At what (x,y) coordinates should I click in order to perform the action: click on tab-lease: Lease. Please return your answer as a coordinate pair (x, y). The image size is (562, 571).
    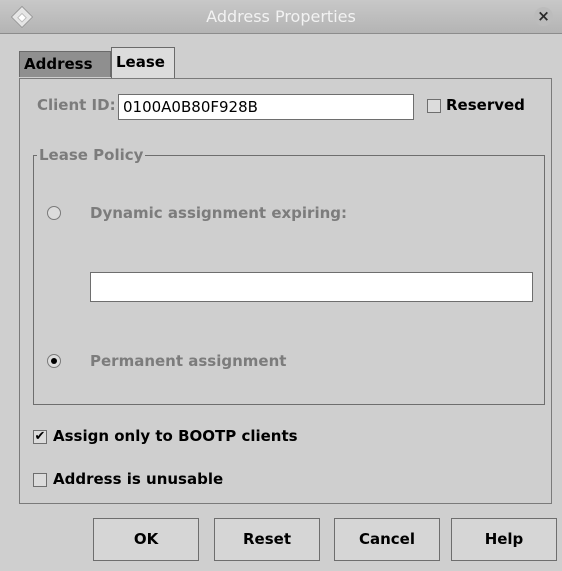
    Looking at the image, I should click on (143, 62).